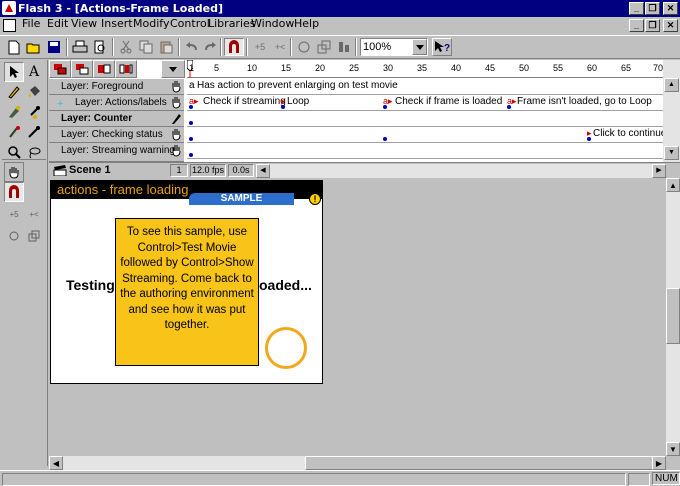 The height and width of the screenshot is (486, 680). I want to click on testing-text: Testing, so click(90, 285).